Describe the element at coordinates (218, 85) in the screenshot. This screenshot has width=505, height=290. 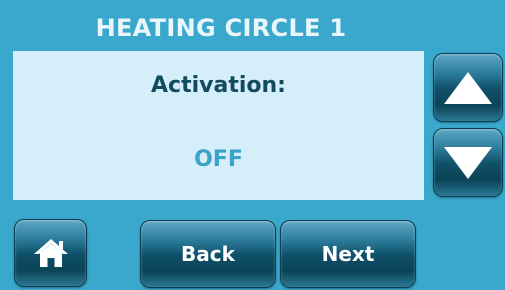
I see `setting-label: Activation:` at that location.